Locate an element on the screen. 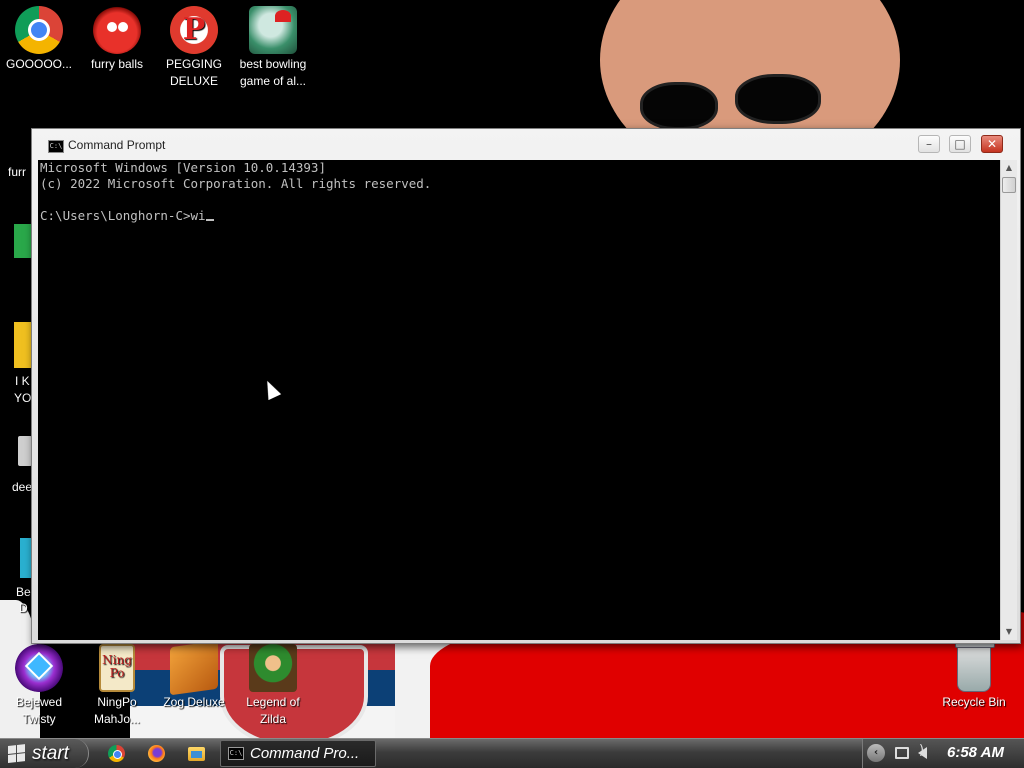 This screenshot has height=768, width=1024. desktop-icon-pegging-deluxe: P PEGGING DELUXE is located at coordinates (194, 48).